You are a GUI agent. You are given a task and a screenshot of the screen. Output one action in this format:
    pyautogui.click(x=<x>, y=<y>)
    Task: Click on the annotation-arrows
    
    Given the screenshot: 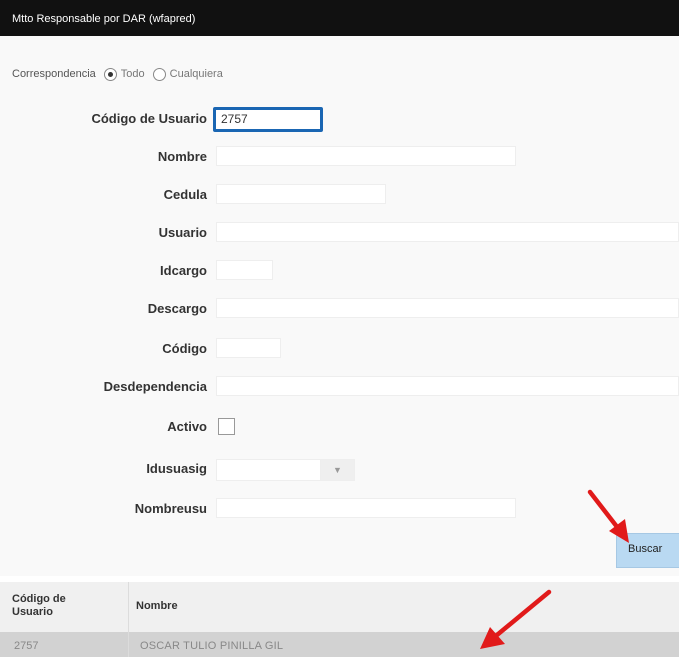 What is the action you would take?
    pyautogui.click(x=554, y=569)
    